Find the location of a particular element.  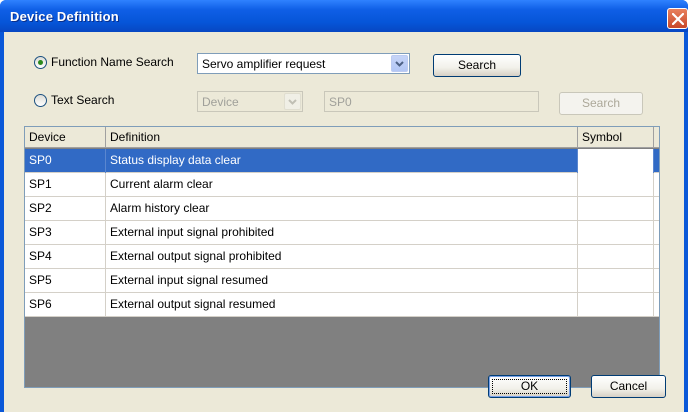

text-search-input: SP0 is located at coordinates (431, 101).